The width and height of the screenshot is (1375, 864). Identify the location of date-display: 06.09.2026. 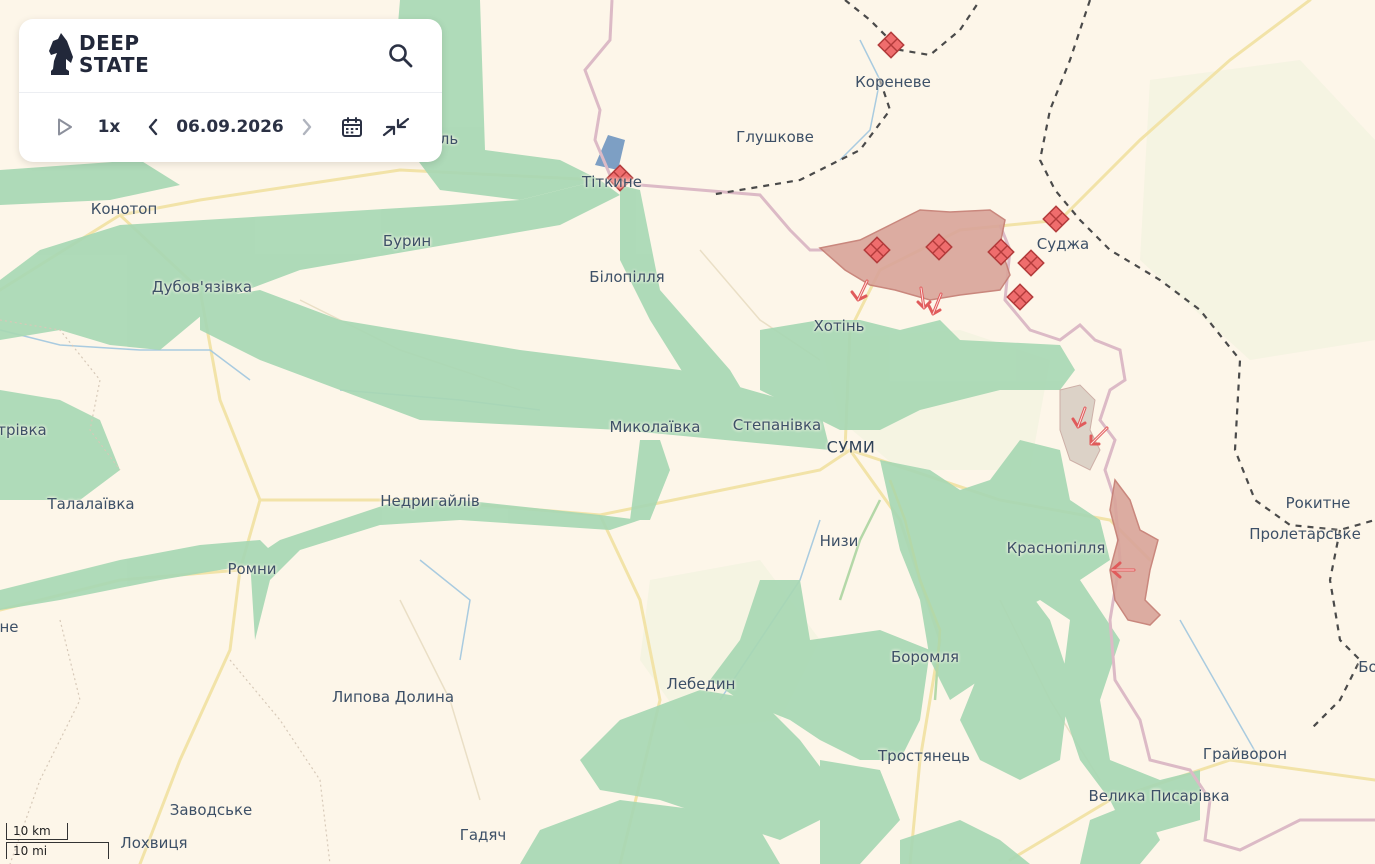
(230, 127).